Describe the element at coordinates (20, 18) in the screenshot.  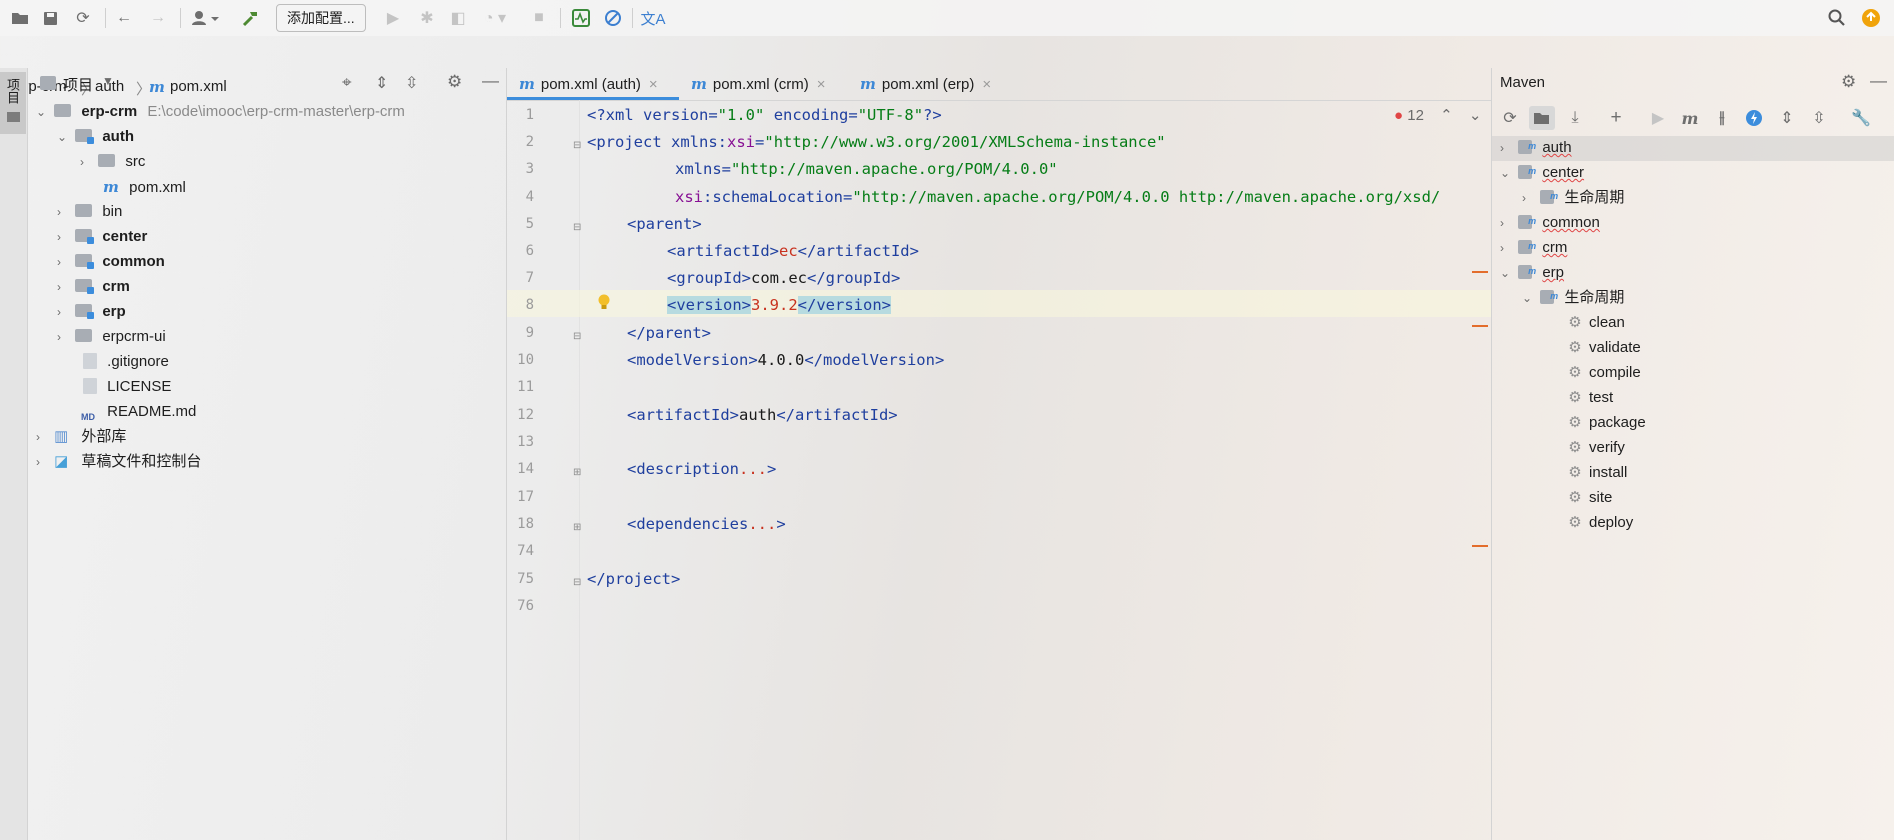
I see `folder-open-icon` at that location.